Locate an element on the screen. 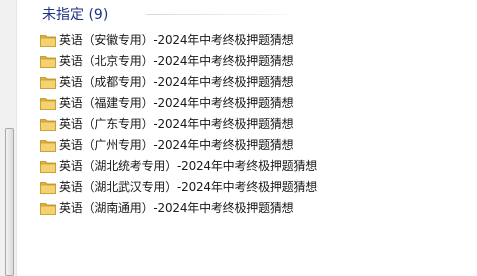 The width and height of the screenshot is (477, 276). list-item: 英语（北京专用）-2024年中考终极押题猜想 is located at coordinates (200, 60).